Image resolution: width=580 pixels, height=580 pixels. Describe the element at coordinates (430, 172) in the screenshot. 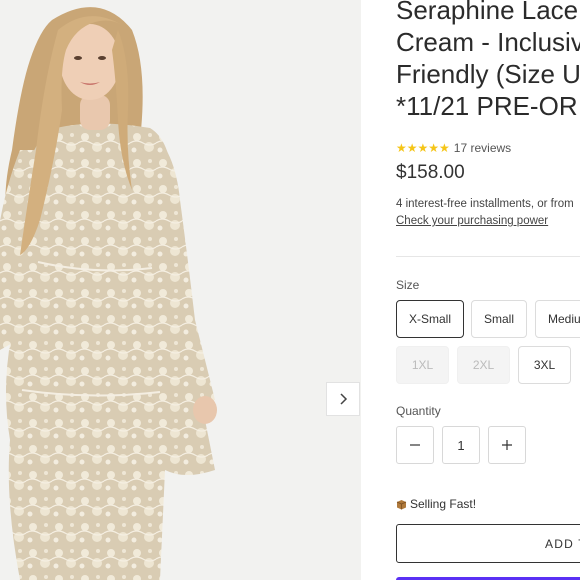

I see `product-price: $158.00` at that location.